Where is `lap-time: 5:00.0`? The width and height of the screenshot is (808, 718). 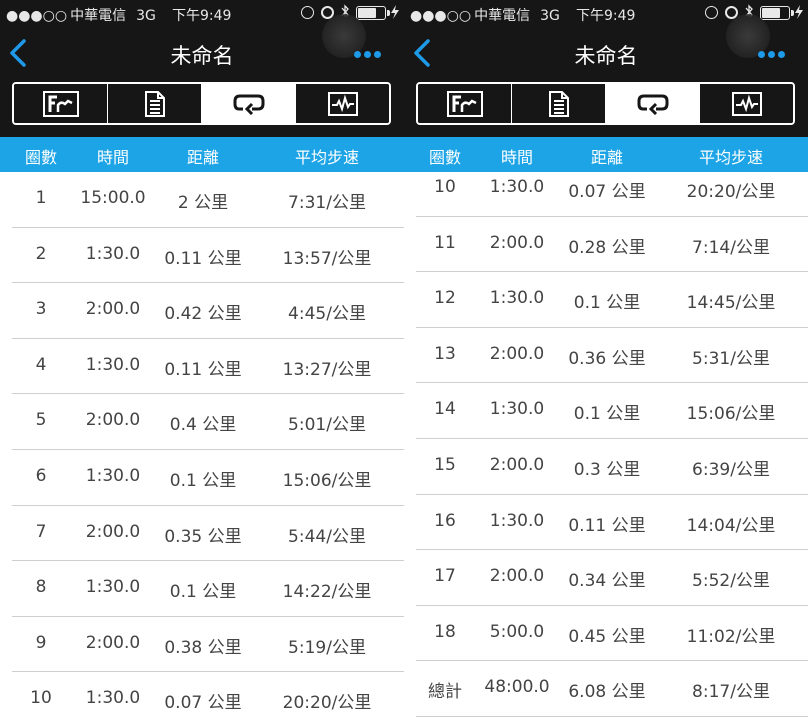 lap-time: 5:00.0 is located at coordinates (517, 631).